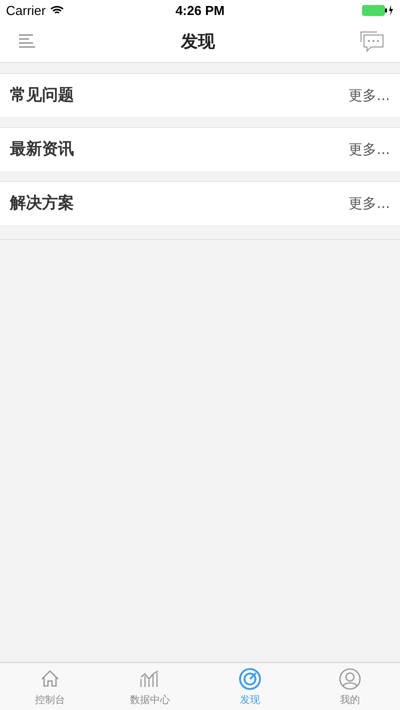 The width and height of the screenshot is (400, 710). Describe the element at coordinates (57, 10) in the screenshot. I see `wifi-icon` at that location.